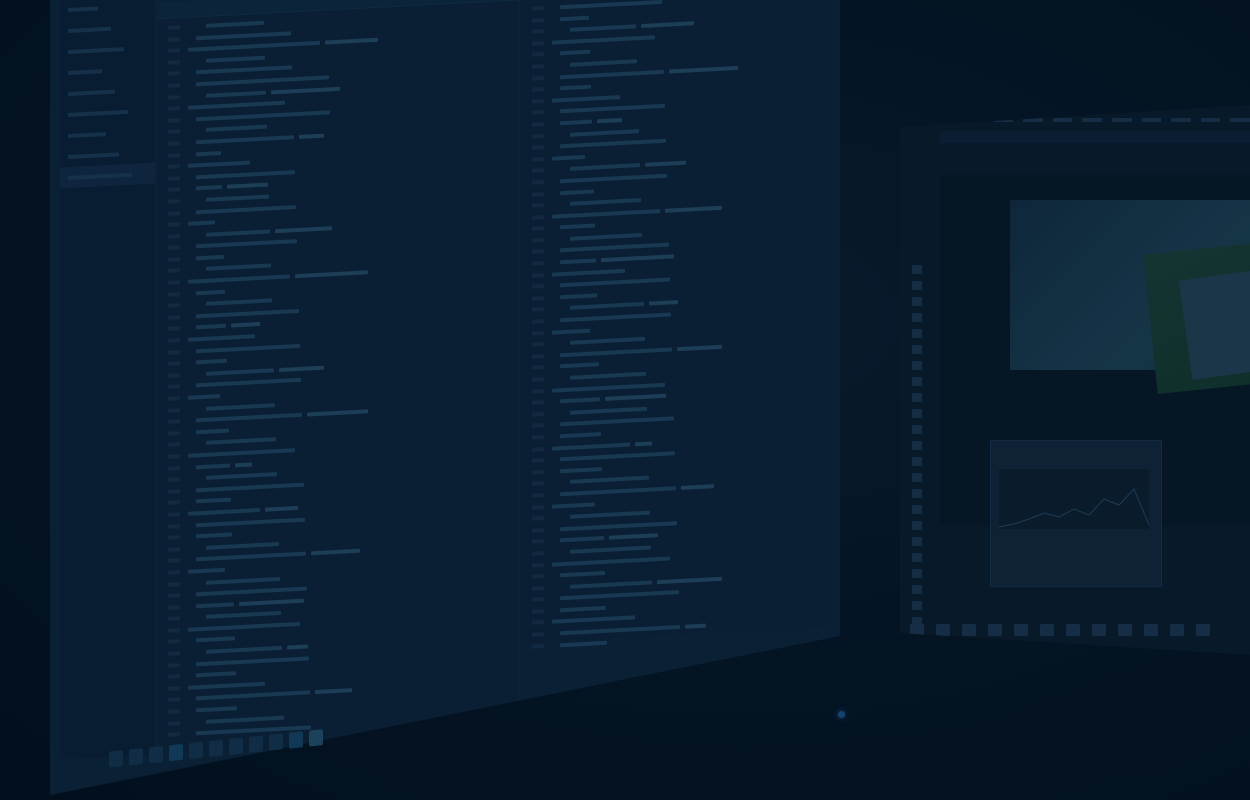 The image size is (1250, 800). What do you see at coordinates (316, 738) in the screenshot?
I see `app-icon` at bounding box center [316, 738].